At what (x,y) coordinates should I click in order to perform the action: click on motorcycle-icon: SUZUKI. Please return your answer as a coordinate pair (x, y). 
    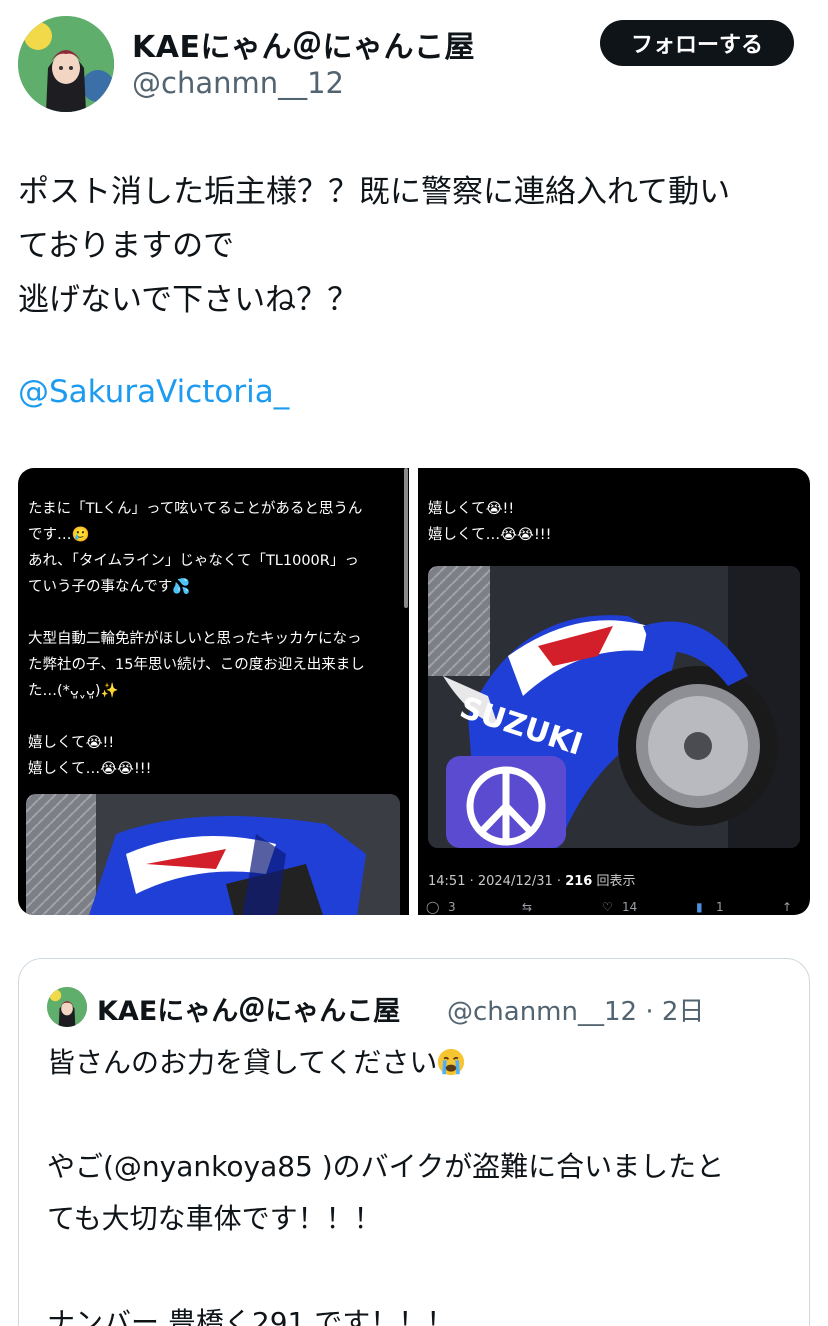
    Looking at the image, I should click on (614, 707).